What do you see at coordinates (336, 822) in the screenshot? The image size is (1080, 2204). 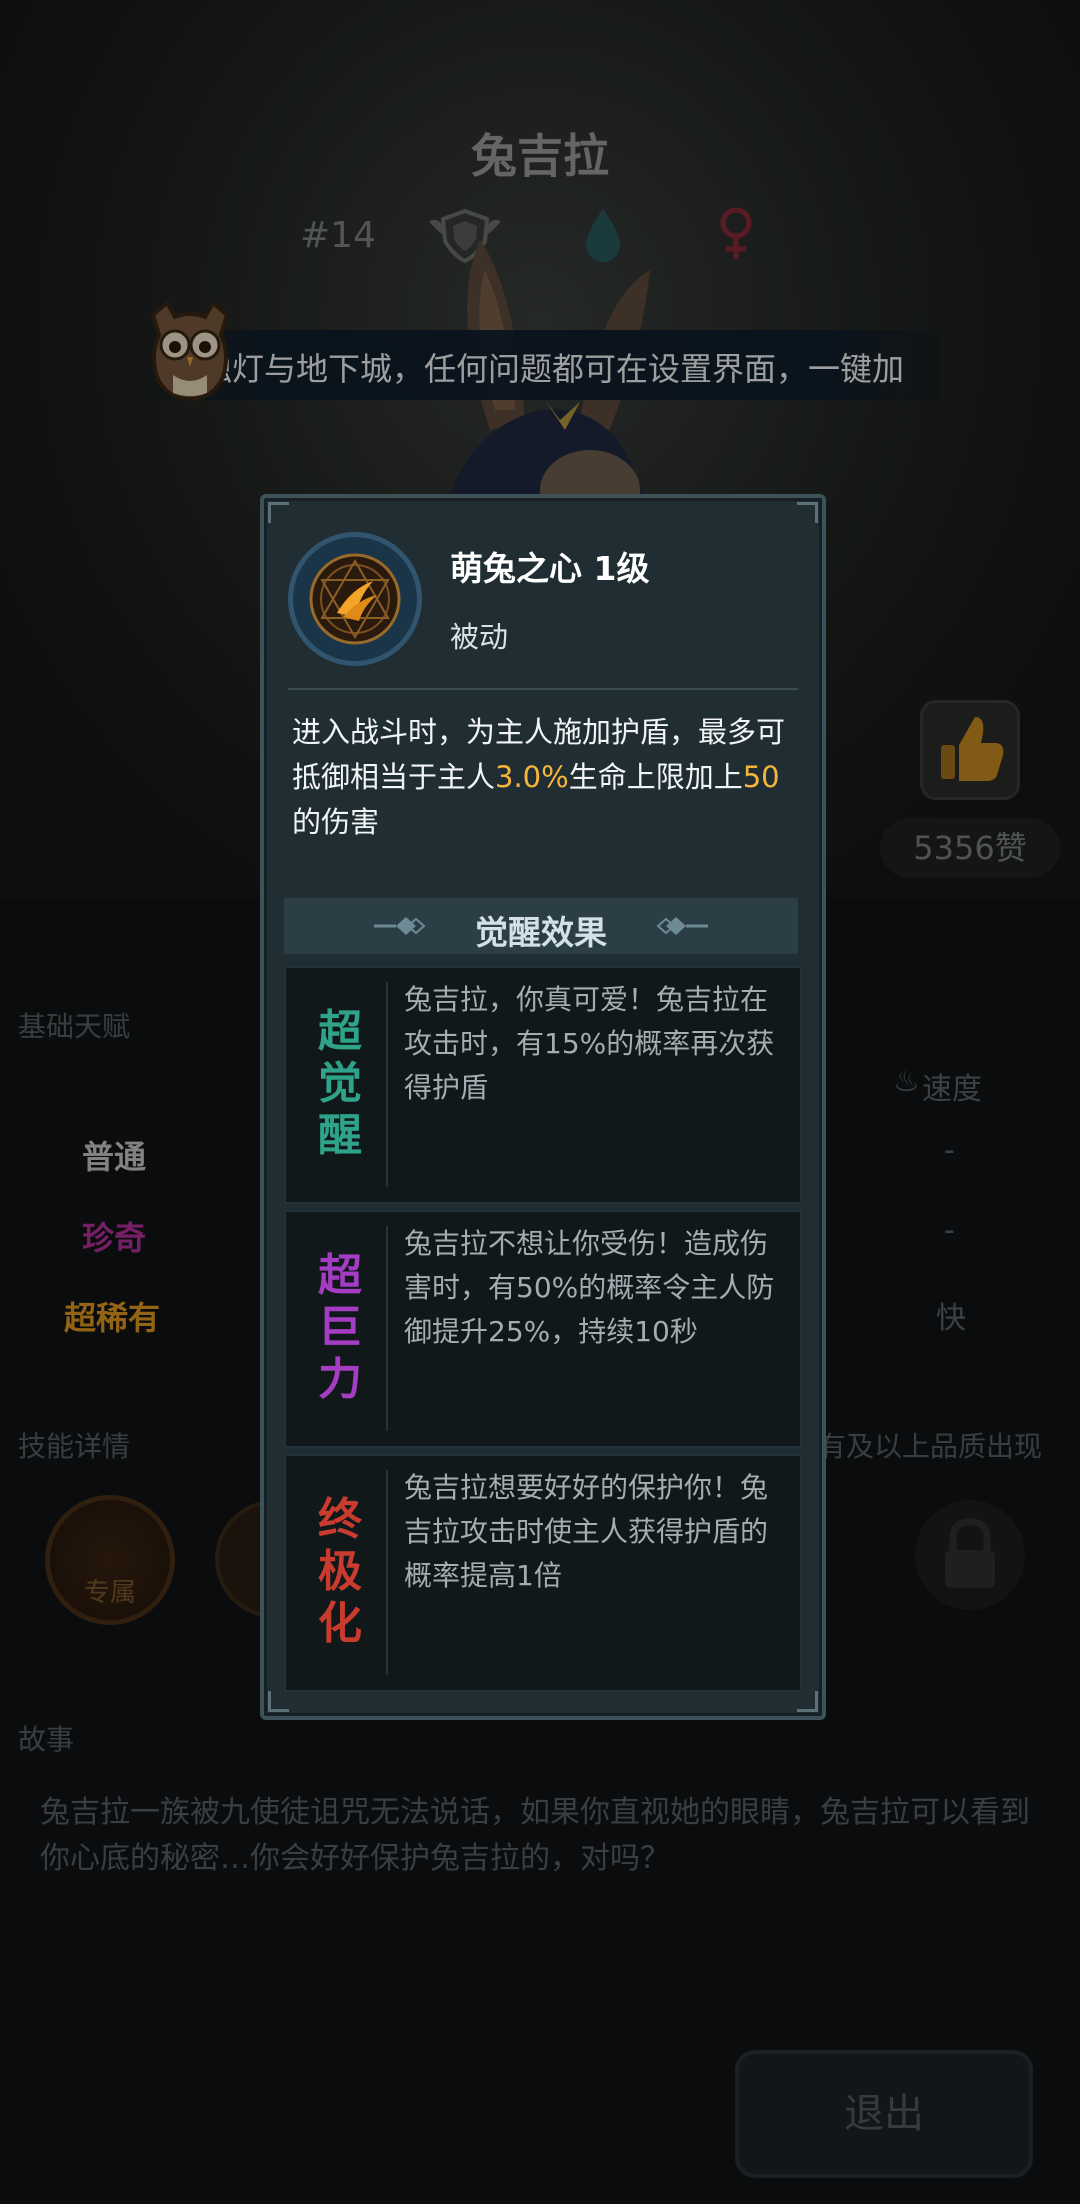 I see `desc-text: 的伤害` at bounding box center [336, 822].